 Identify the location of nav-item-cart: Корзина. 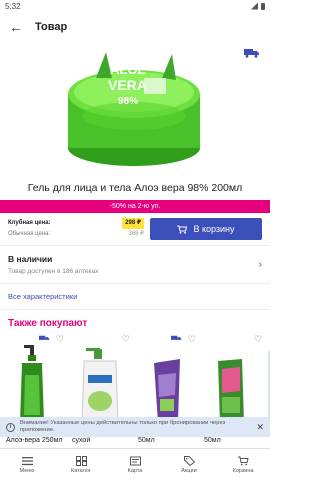
(243, 464).